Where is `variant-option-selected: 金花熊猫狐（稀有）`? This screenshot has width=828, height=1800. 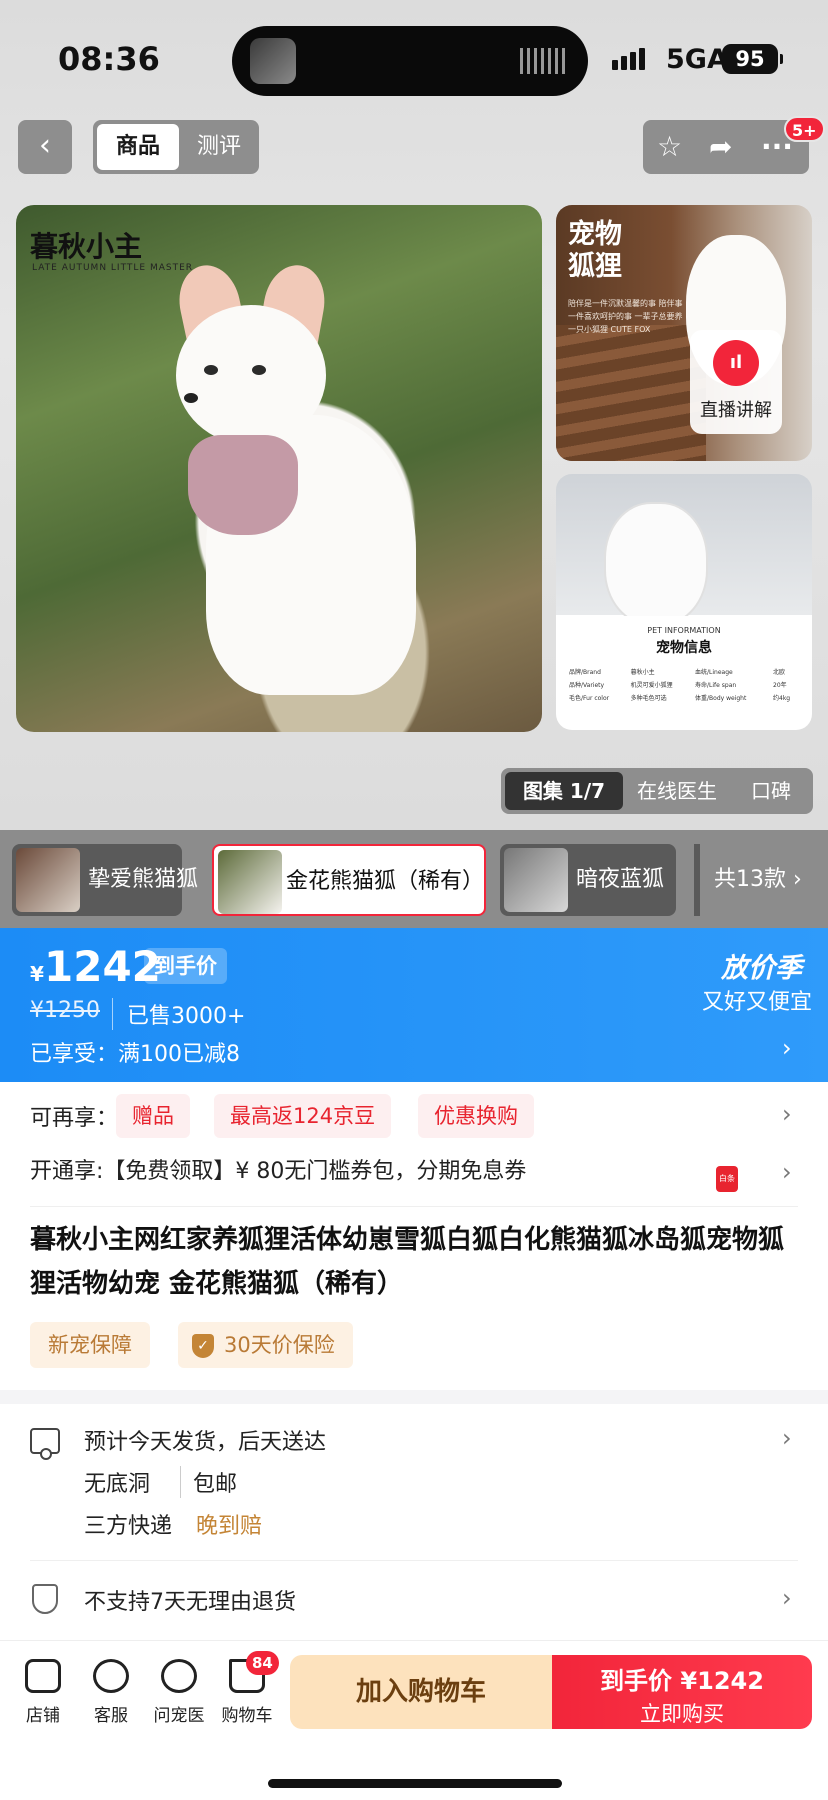 variant-option-selected: 金花熊猫狐（稀有） is located at coordinates (349, 880).